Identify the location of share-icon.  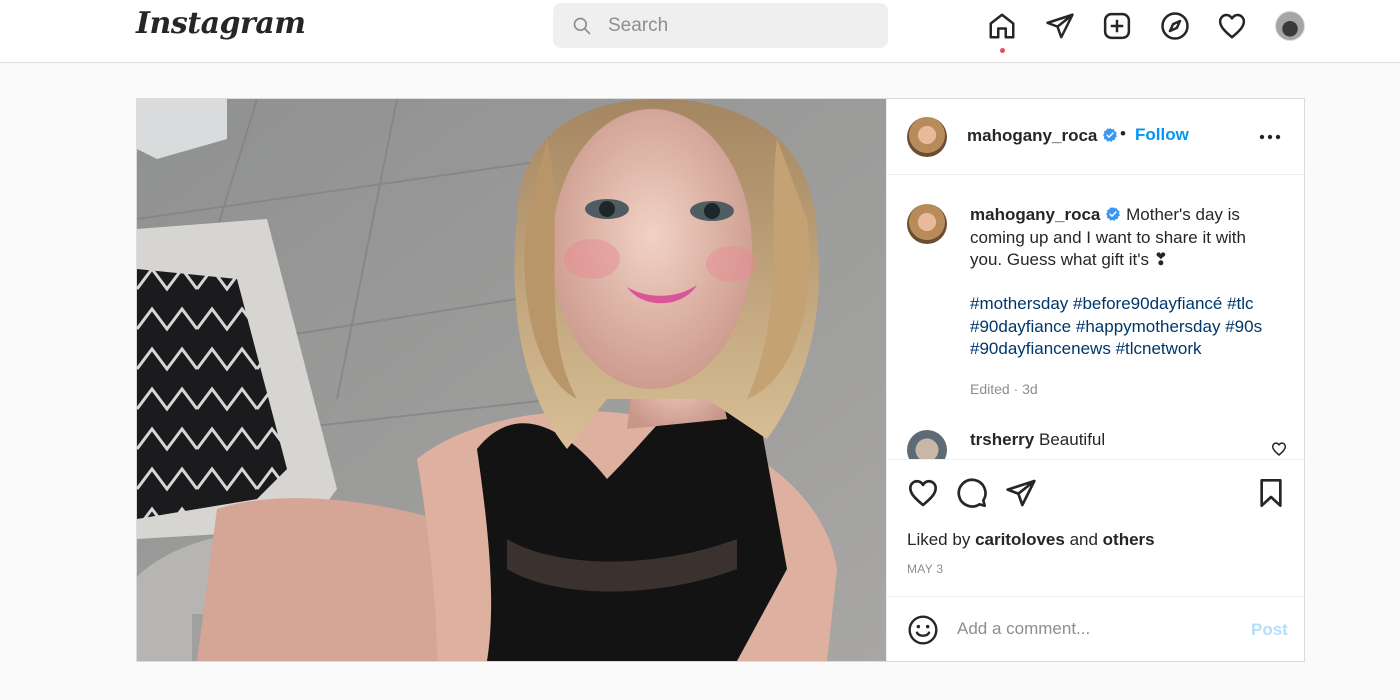
(1021, 493).